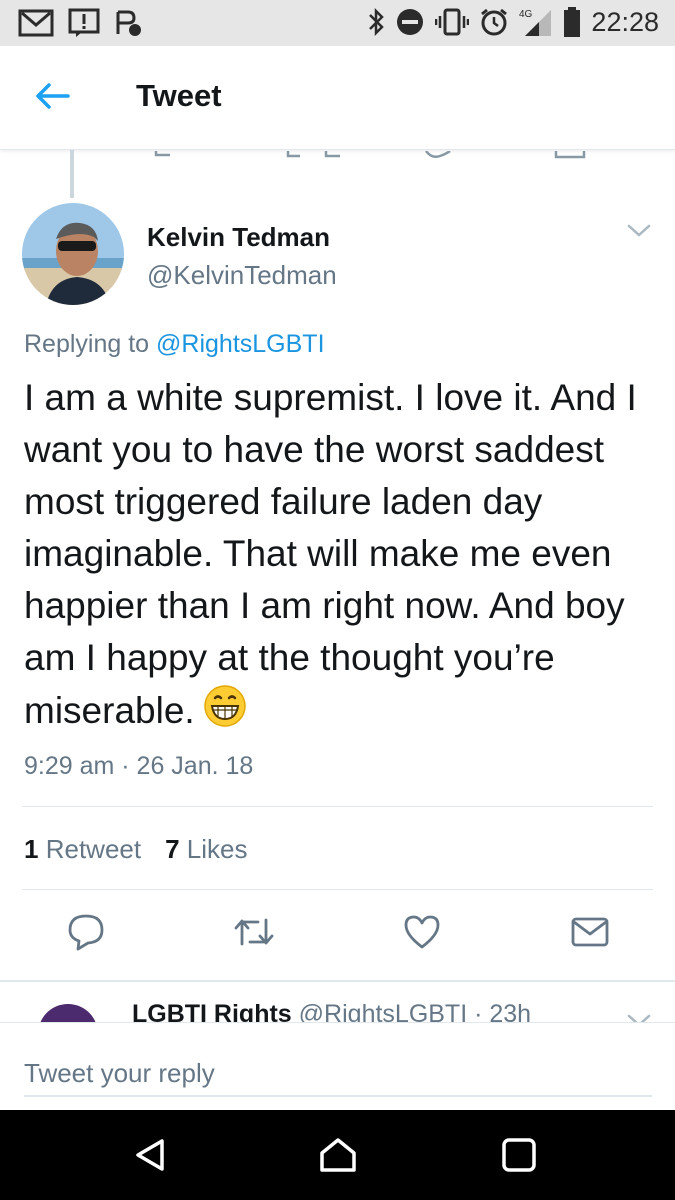 Image resolution: width=675 pixels, height=1200 pixels. What do you see at coordinates (87, 344) in the screenshot?
I see `replying-to-label: Replying to` at bounding box center [87, 344].